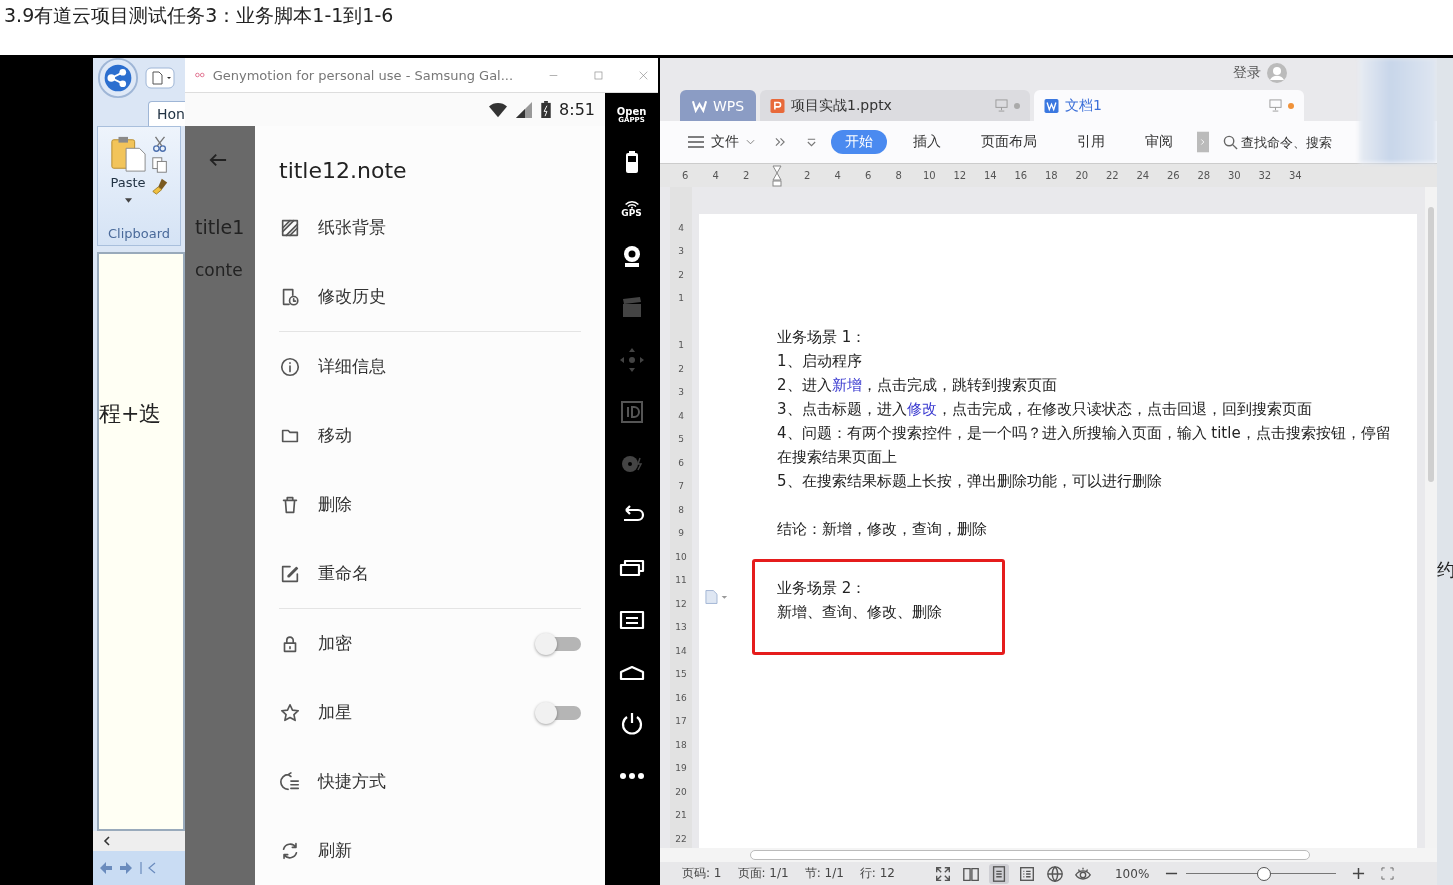  I want to click on ribbon-tab: 审阅, so click(1159, 142).